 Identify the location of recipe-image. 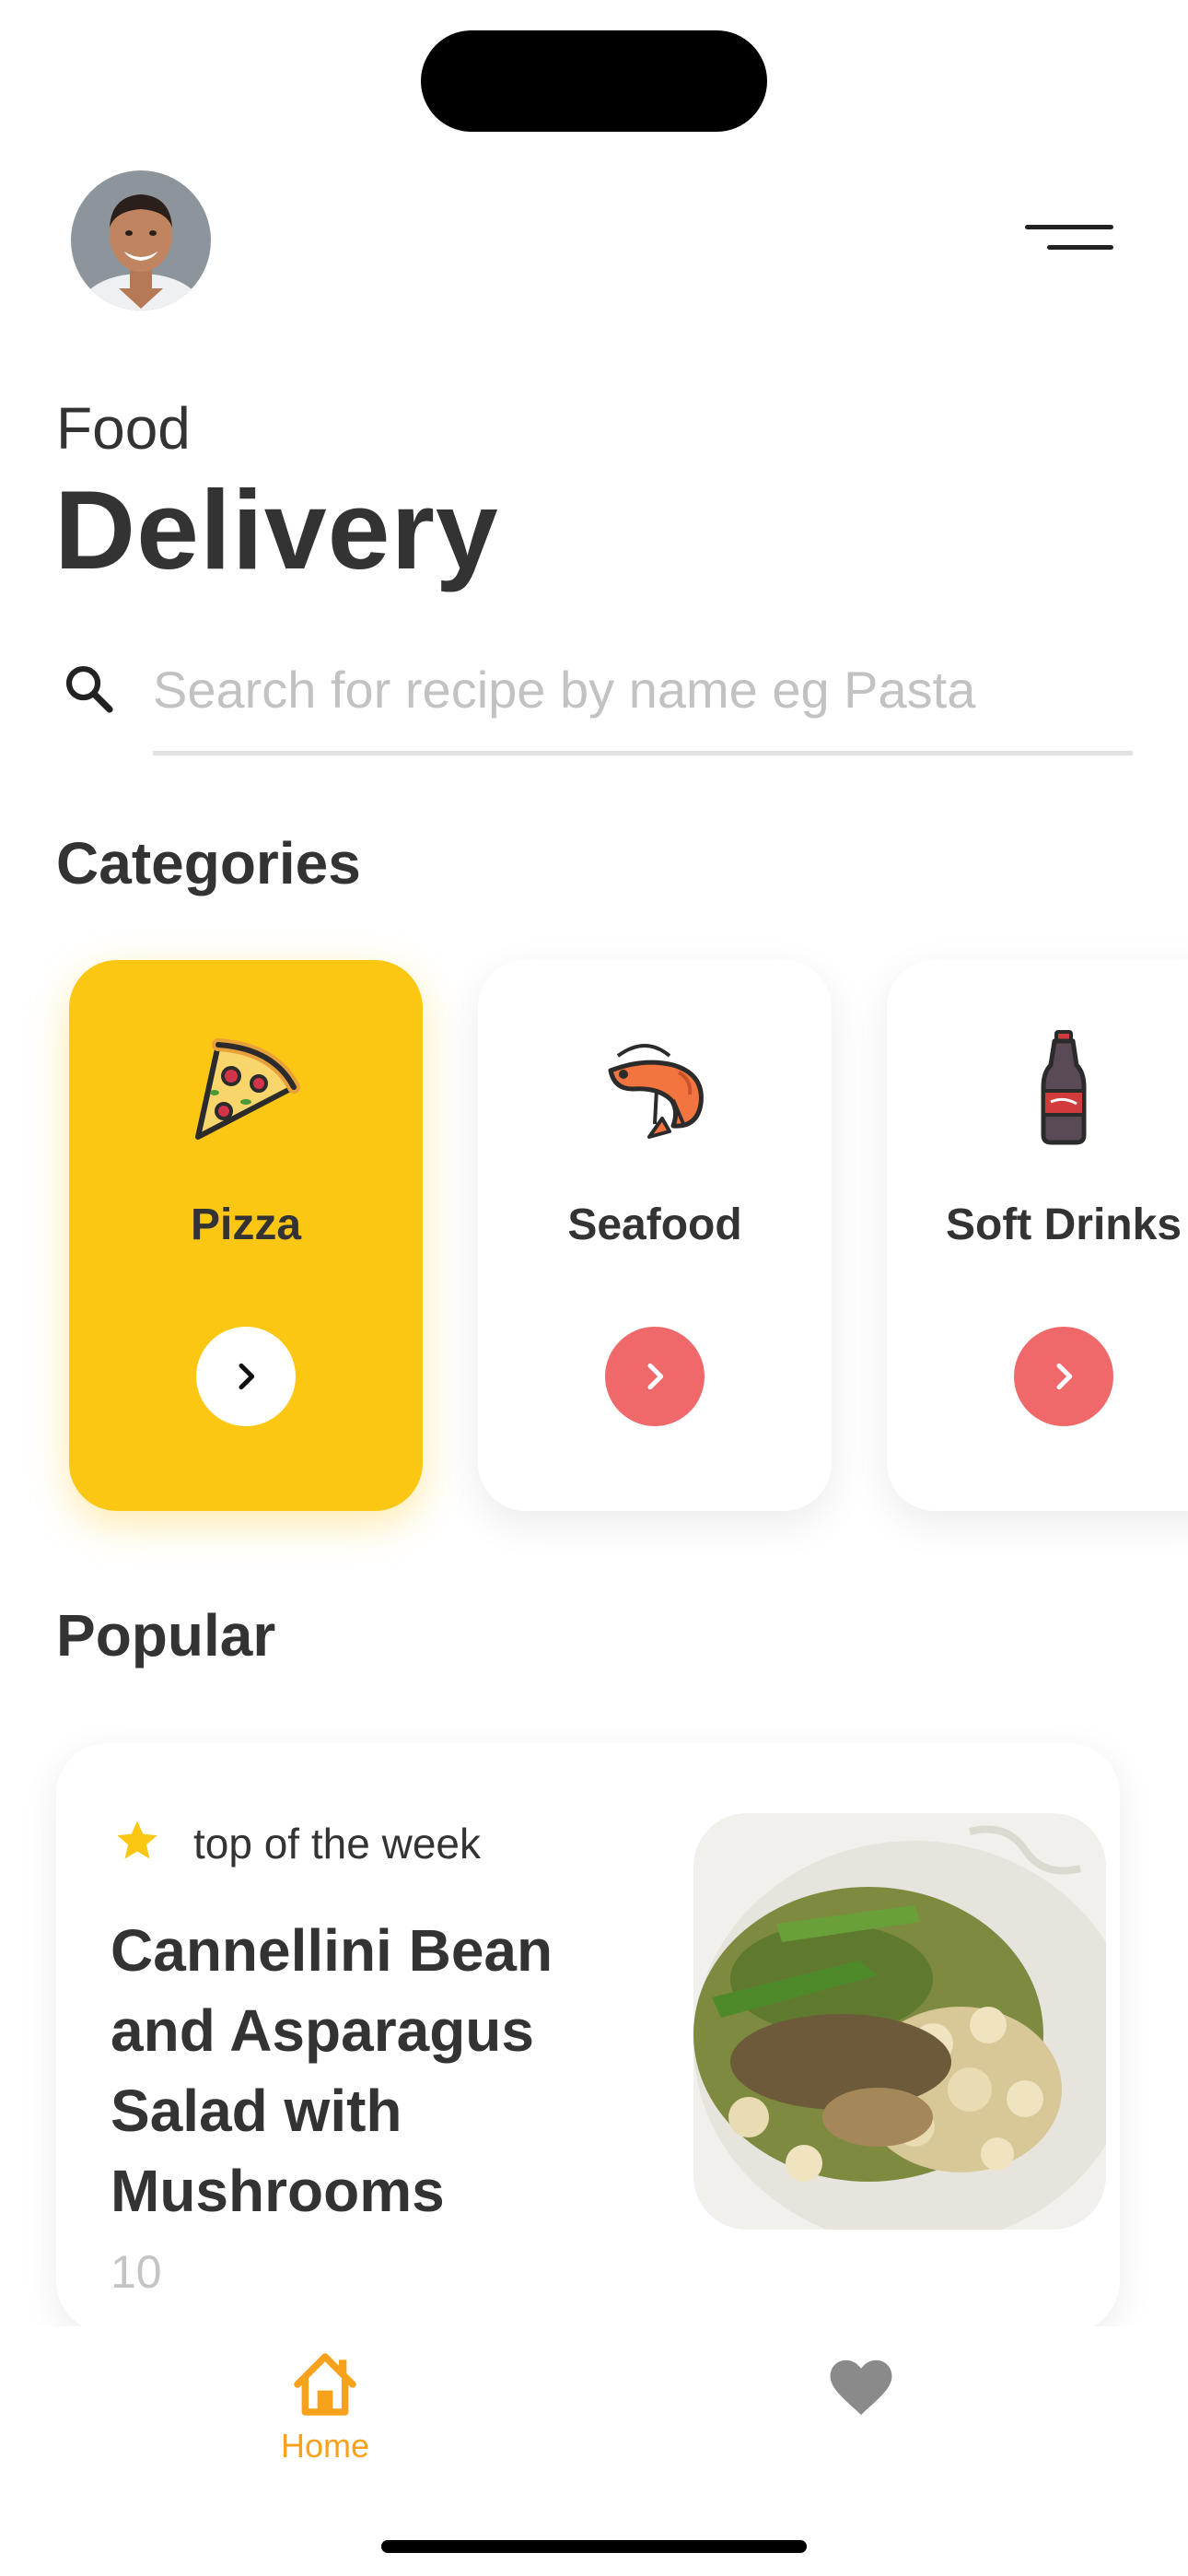
(899, 2022).